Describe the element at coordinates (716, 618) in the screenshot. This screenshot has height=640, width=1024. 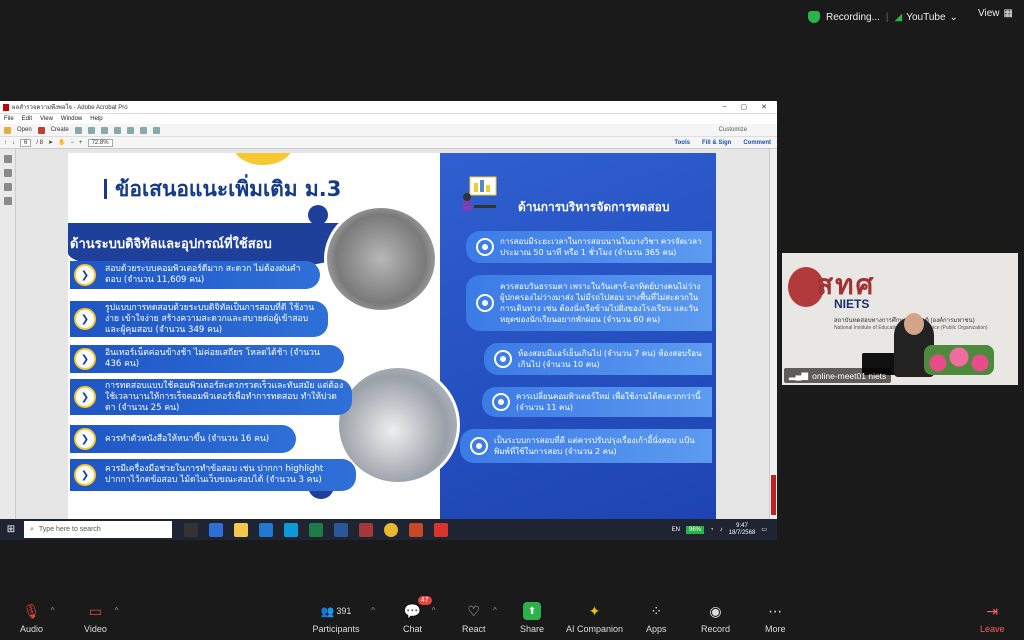
I see `record-button: ◉ Record` at that location.